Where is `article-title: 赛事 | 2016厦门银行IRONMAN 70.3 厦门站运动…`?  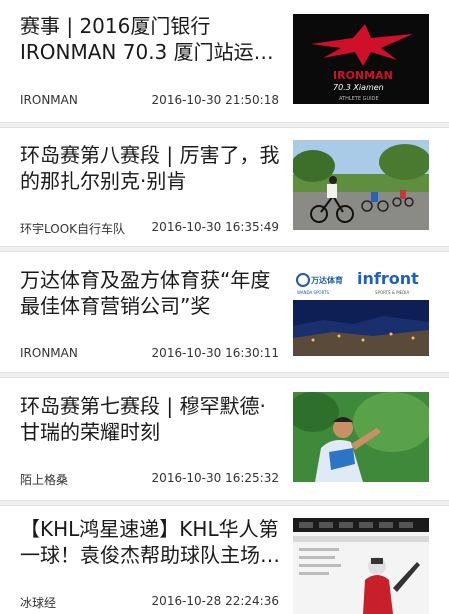
article-title: 赛事 | 2016厦门银行IRONMAN 70.3 厦门站运动… is located at coordinates (151, 39).